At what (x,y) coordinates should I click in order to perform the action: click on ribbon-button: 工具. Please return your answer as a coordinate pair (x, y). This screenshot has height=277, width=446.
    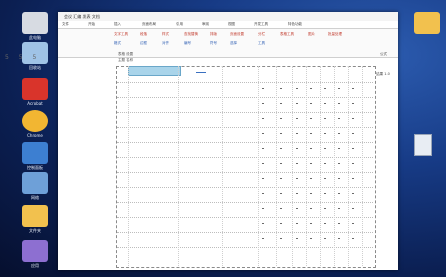
    Looking at the image, I should click on (261, 43).